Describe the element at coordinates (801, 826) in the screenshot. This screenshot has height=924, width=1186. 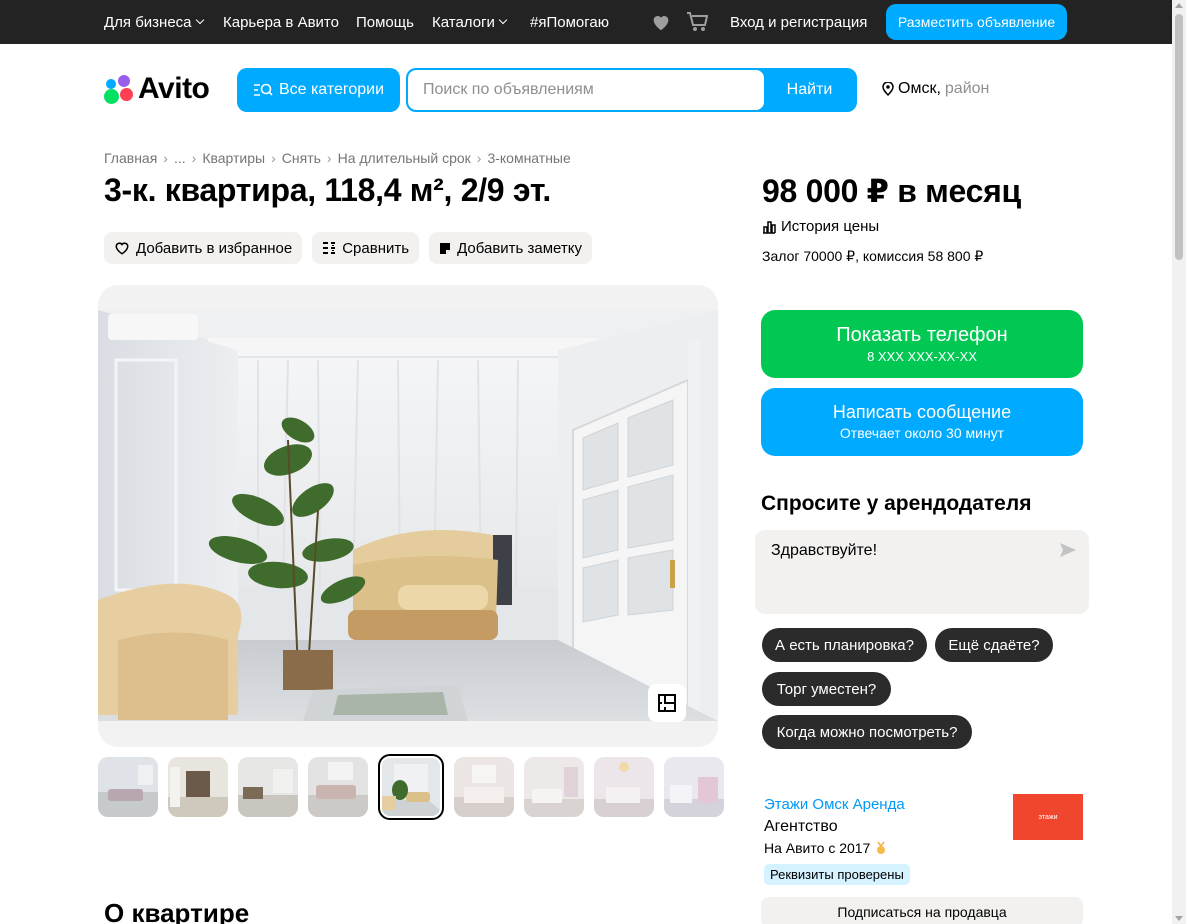
I see `seller-type: Агентство` at that location.